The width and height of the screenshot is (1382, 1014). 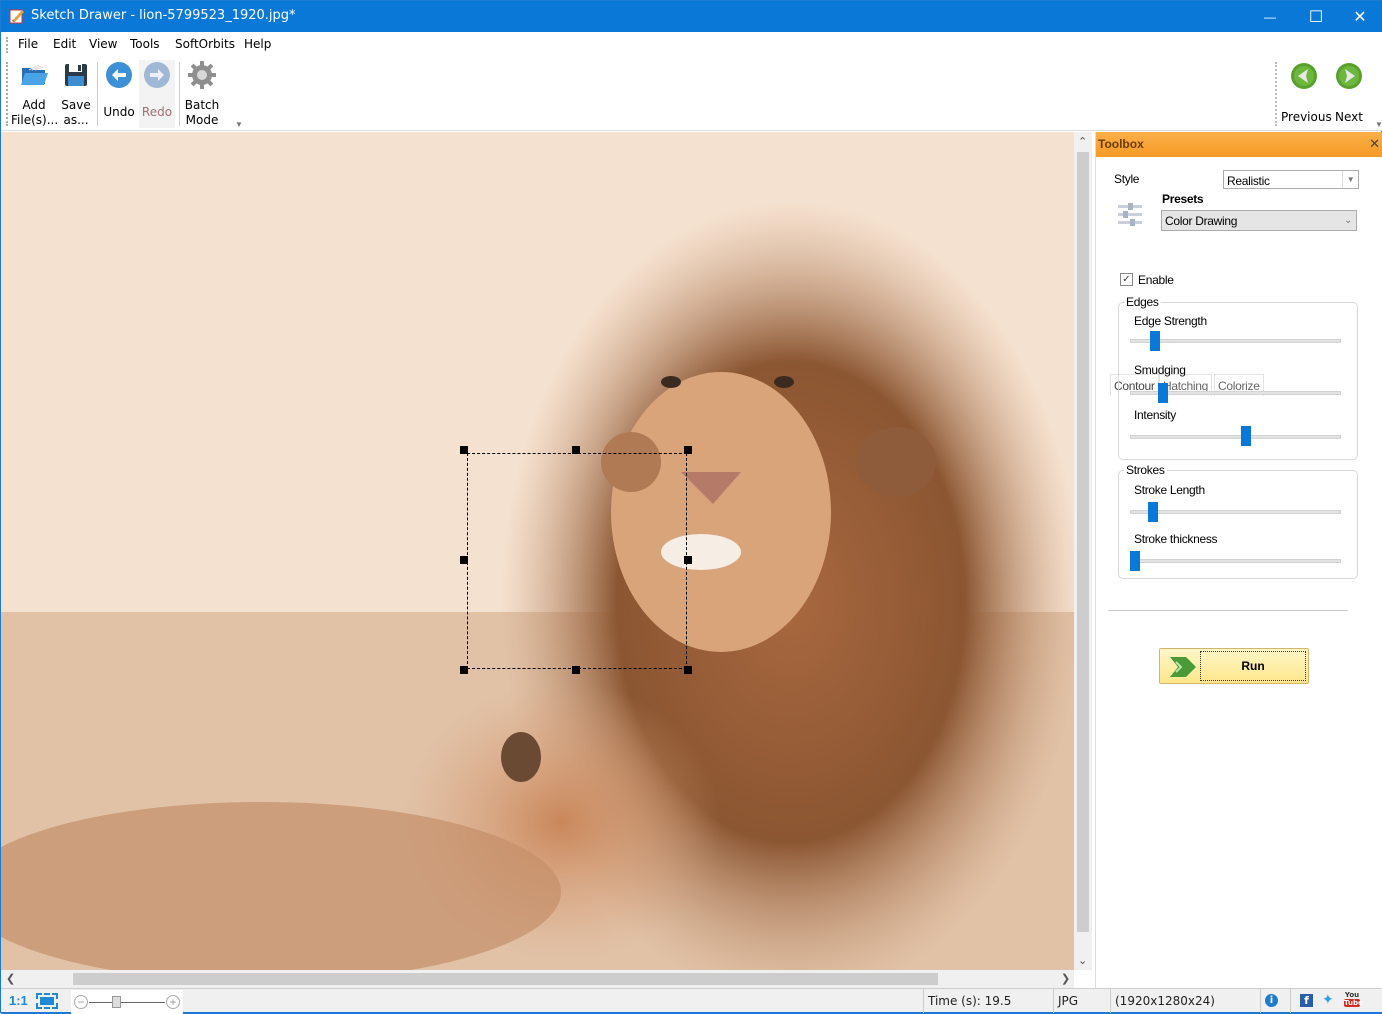 I want to click on edge-strength-label: Edge Strength, so click(x=1170, y=321).